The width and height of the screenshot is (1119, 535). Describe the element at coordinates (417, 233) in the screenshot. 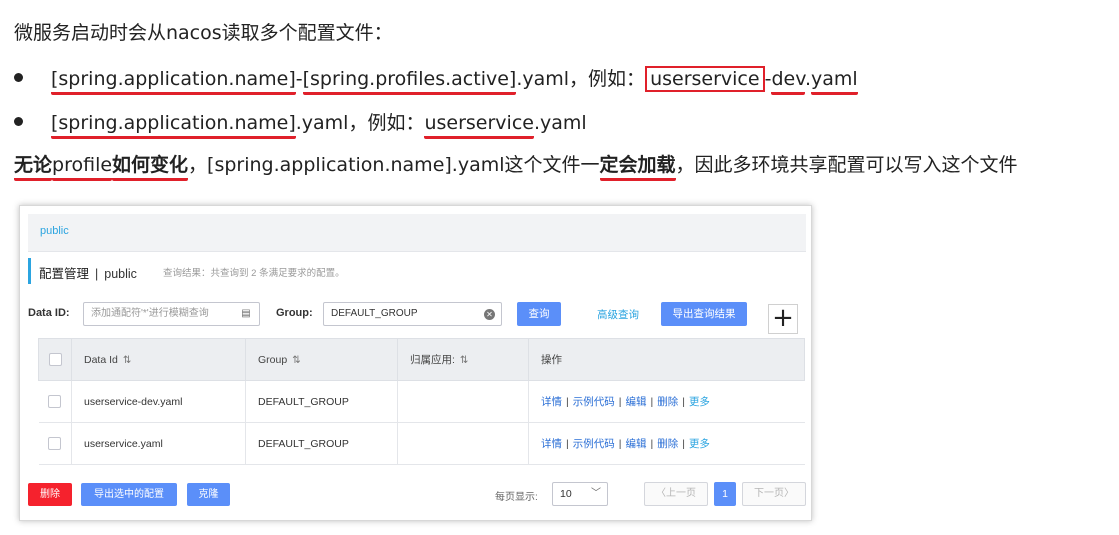

I see `namespace-bar: public` at that location.